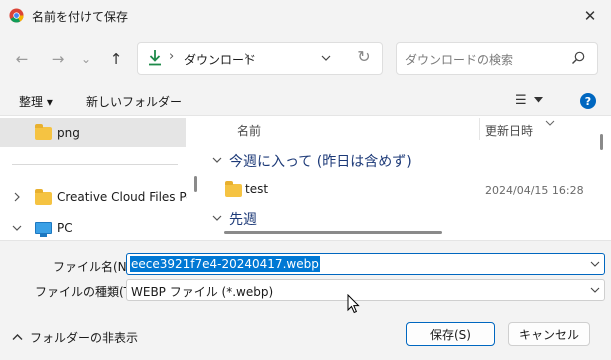 This screenshot has width=611, height=360. What do you see at coordinates (17, 228) in the screenshot?
I see `collapse-chevron-icon` at bounding box center [17, 228].